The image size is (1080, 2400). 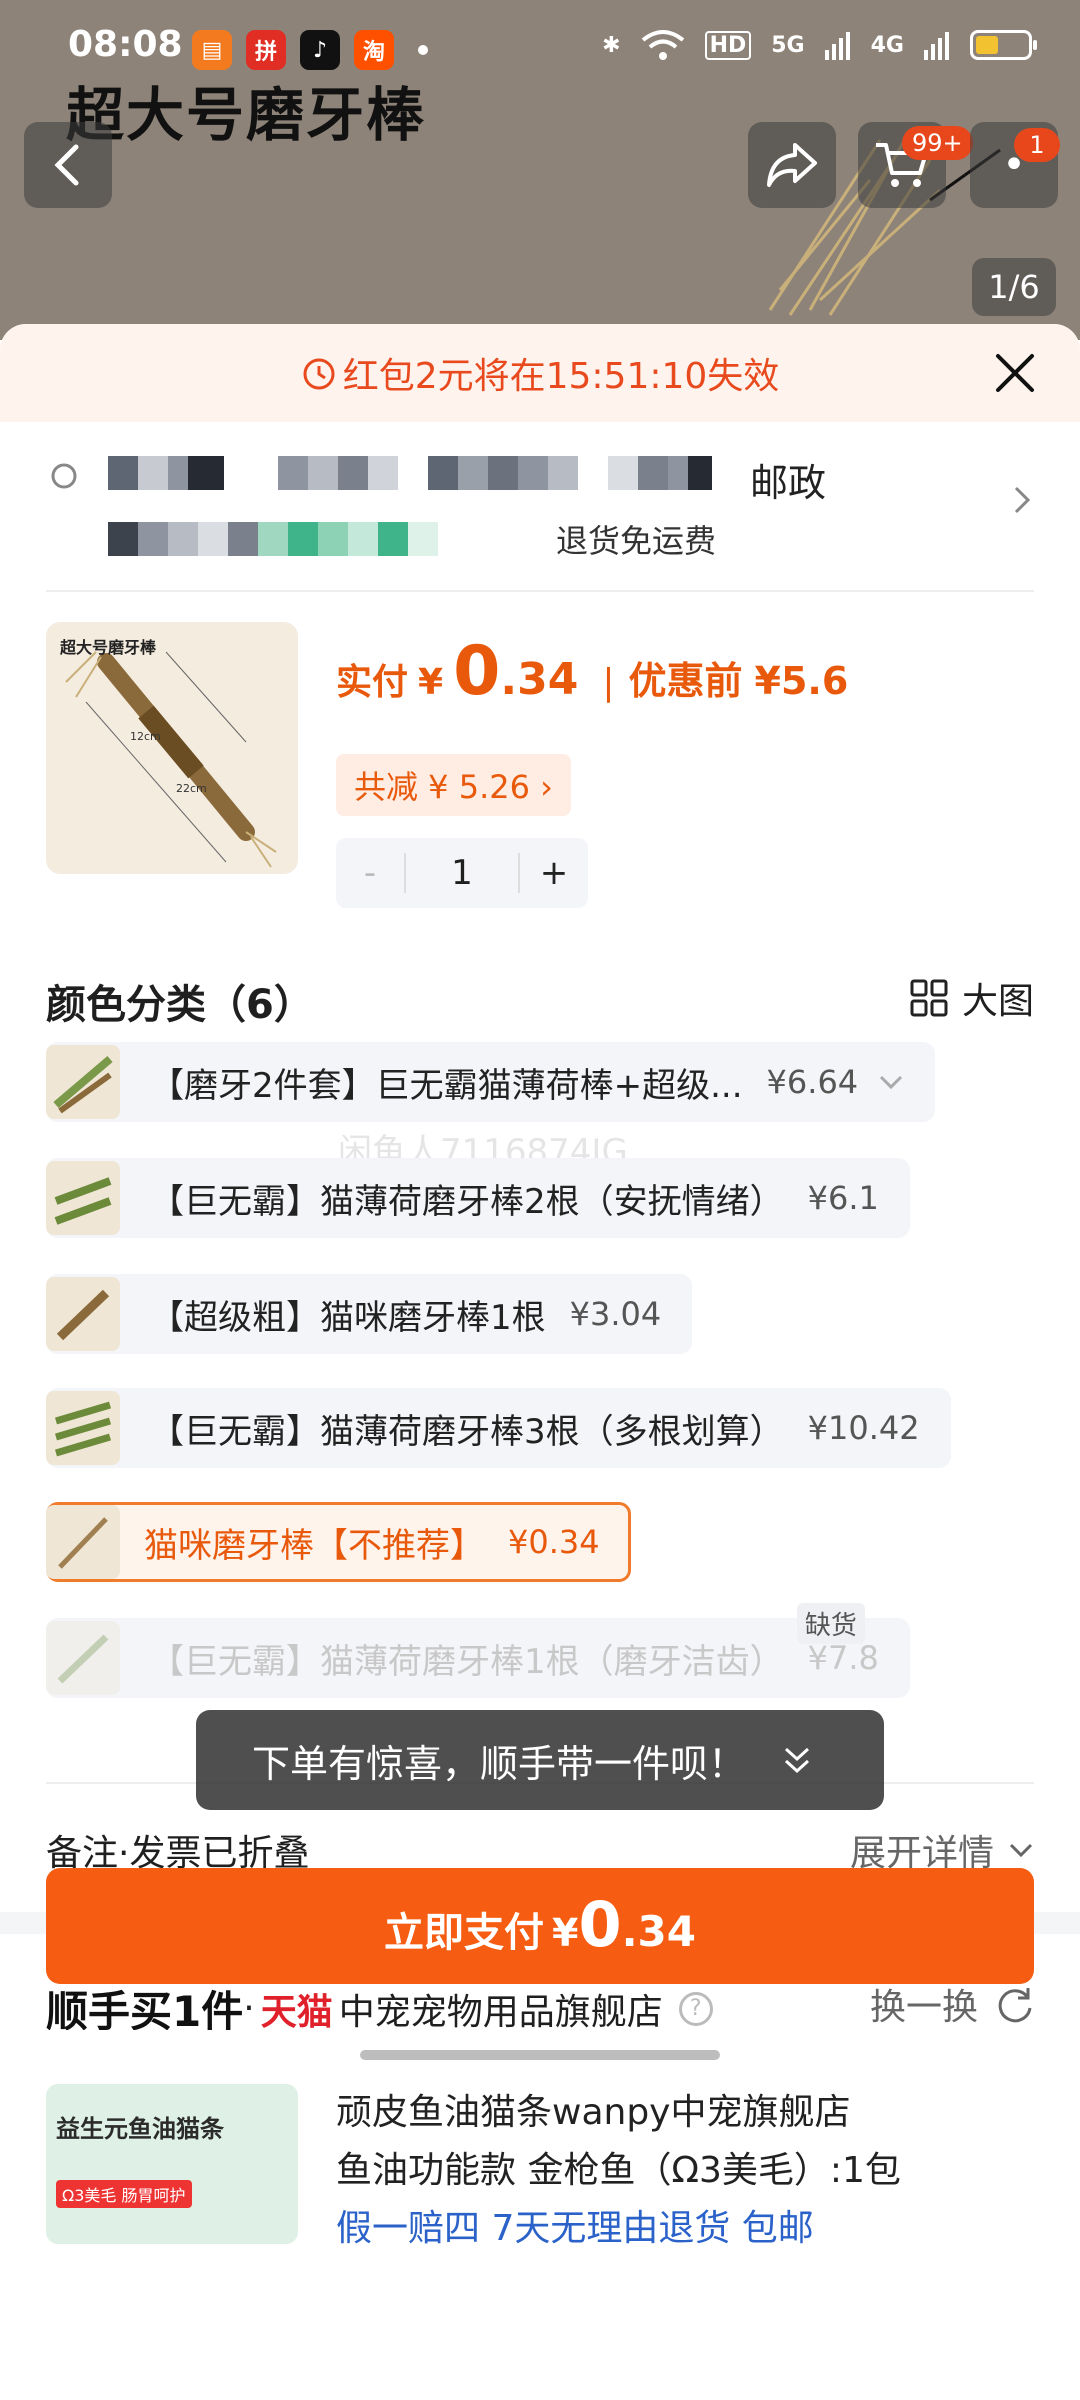 I want to click on address-redacted-line1, so click(x=410, y=473).